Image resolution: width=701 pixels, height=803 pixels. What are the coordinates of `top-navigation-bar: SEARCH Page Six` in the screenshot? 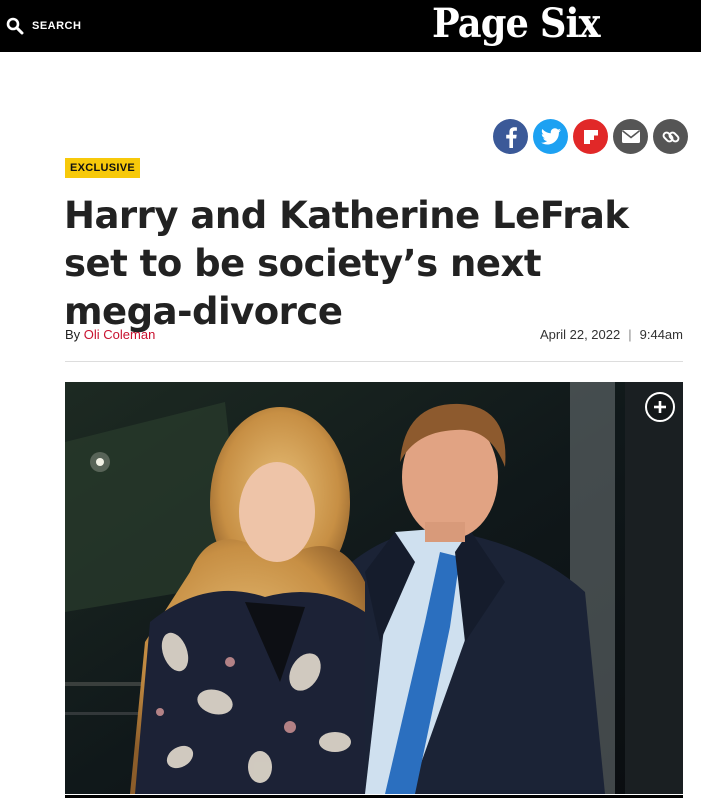 It's located at (350, 26).